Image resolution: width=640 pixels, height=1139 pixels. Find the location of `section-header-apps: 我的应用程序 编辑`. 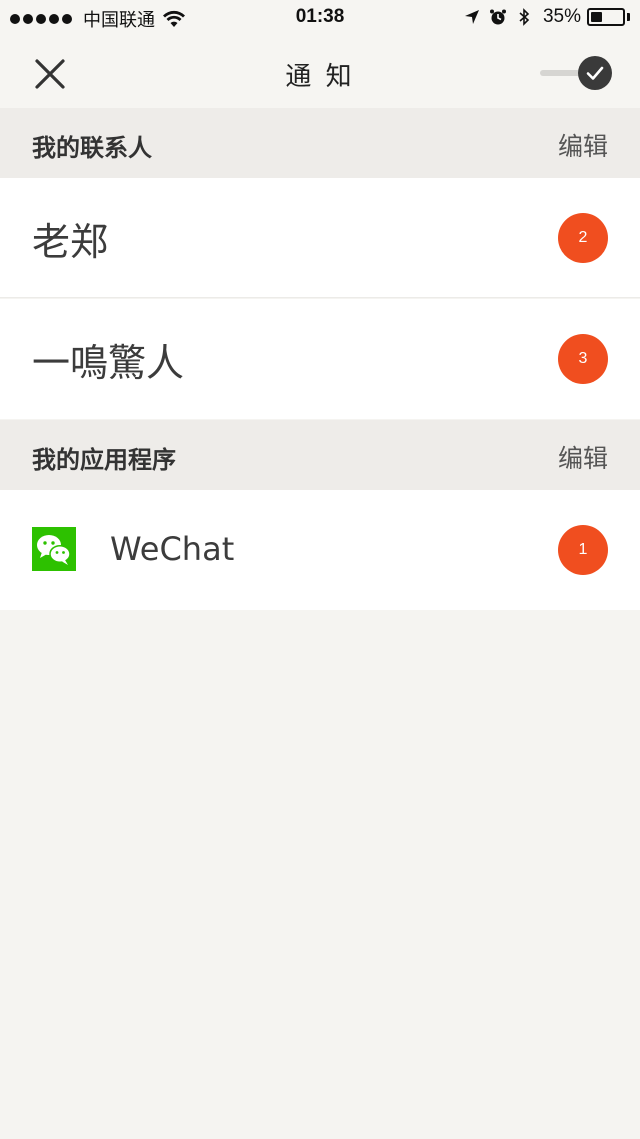

section-header-apps: 我的应用程序 编辑 is located at coordinates (320, 455).